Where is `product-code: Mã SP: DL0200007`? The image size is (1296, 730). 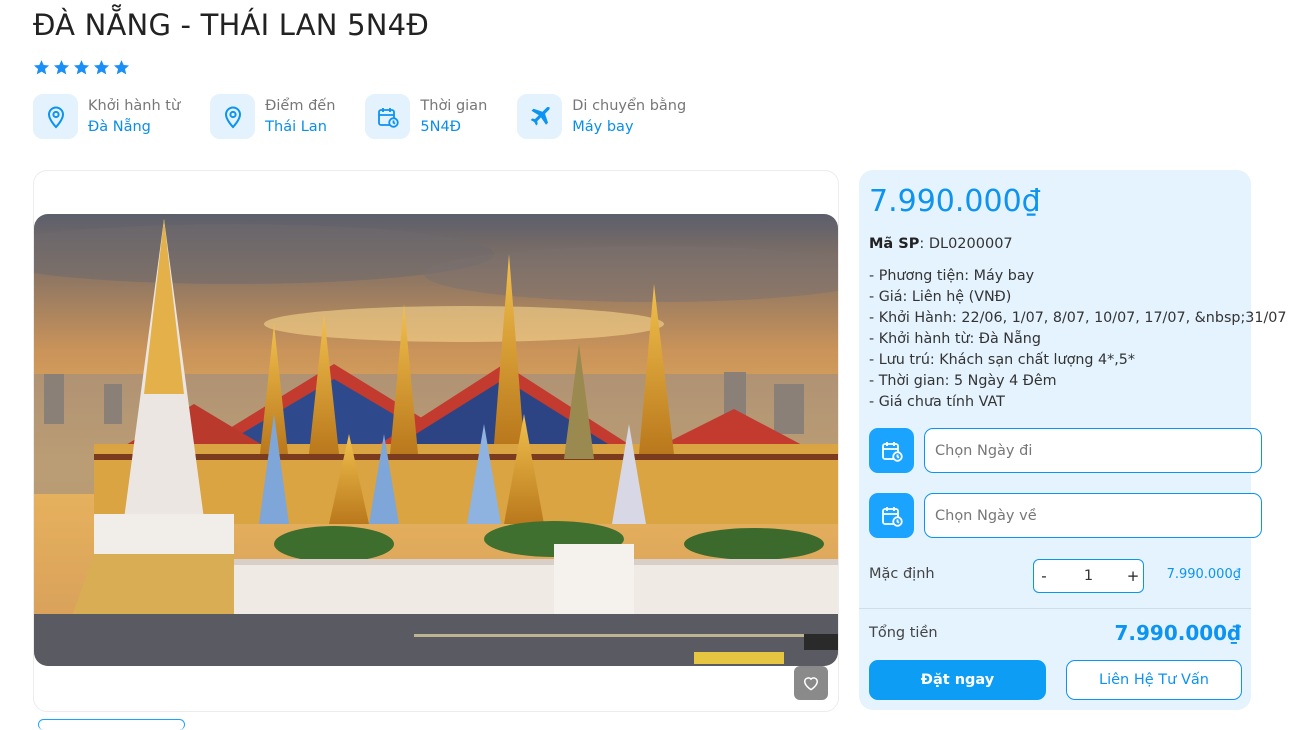
product-code: Mã SP: DL0200007 is located at coordinates (941, 244).